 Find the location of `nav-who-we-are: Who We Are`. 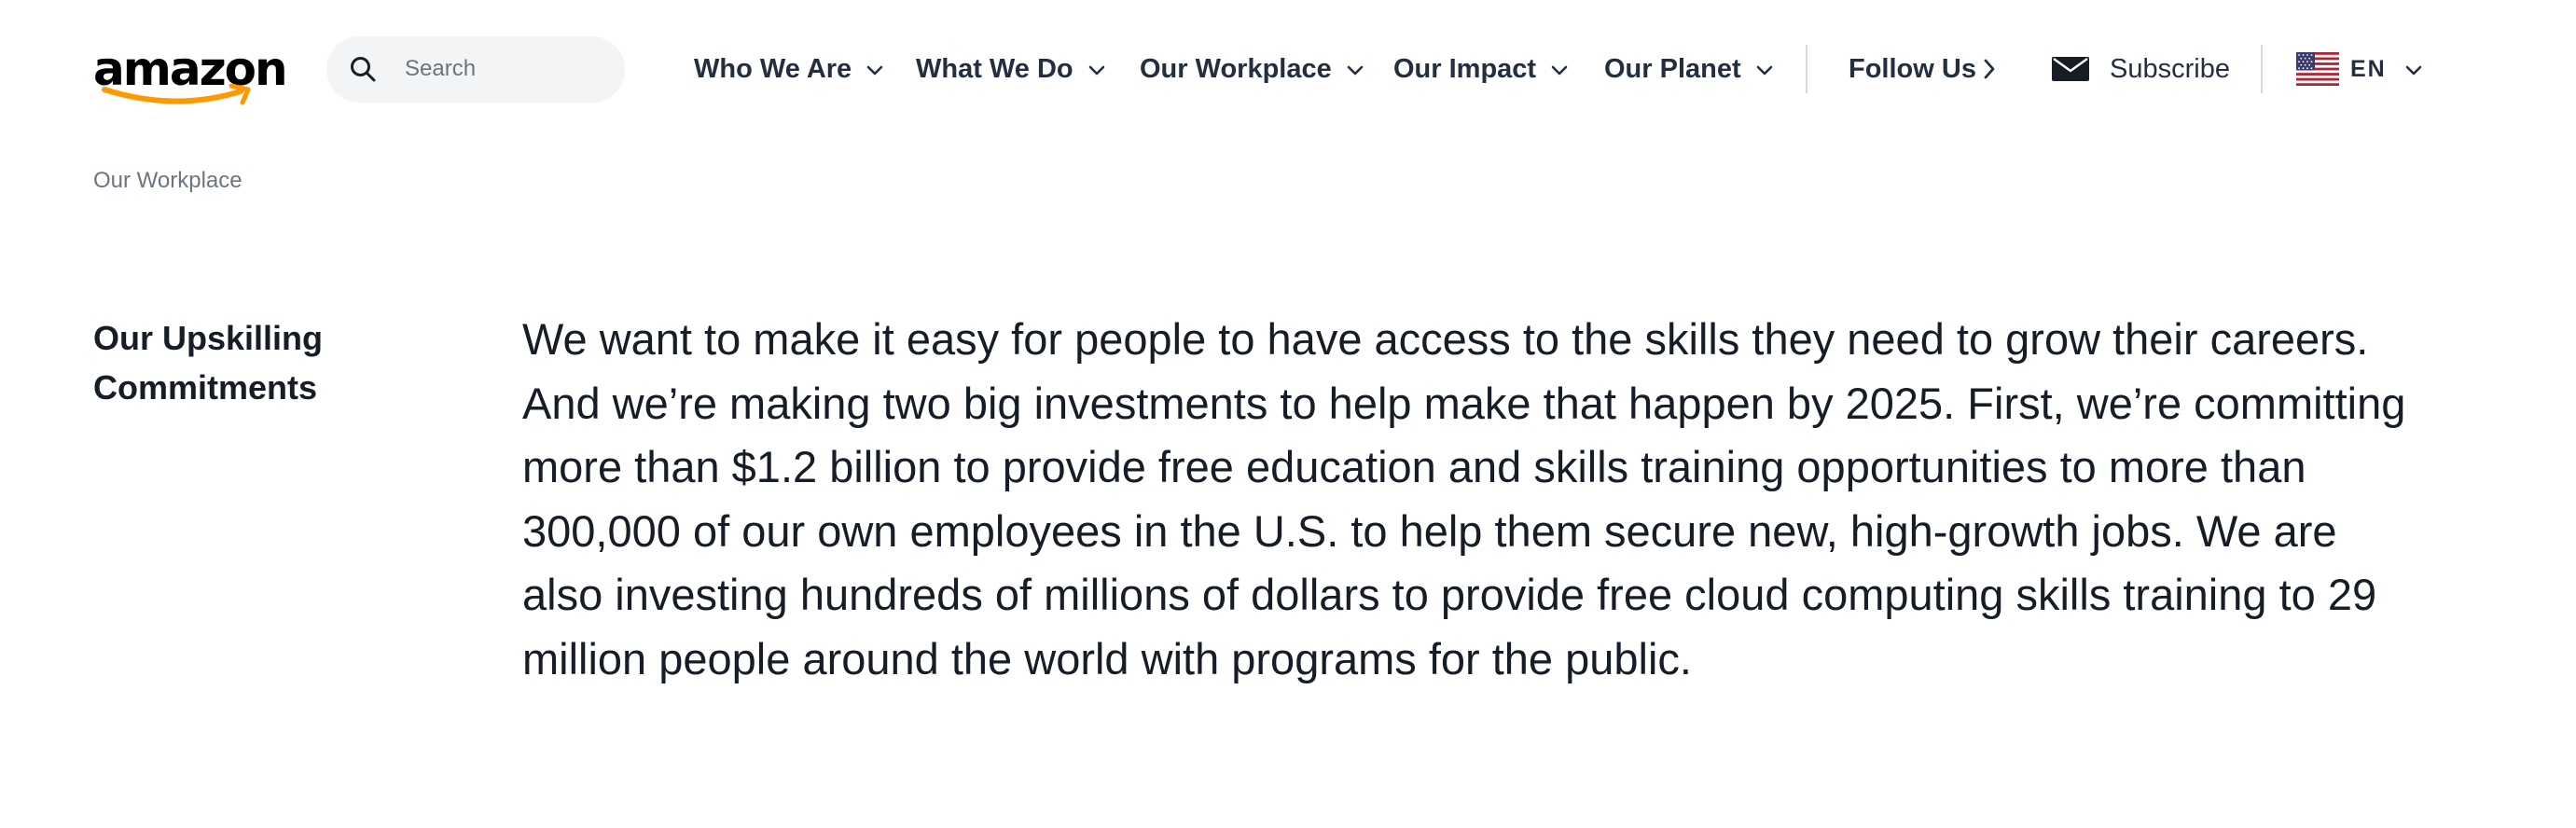

nav-who-we-are: Who We Are is located at coordinates (788, 69).